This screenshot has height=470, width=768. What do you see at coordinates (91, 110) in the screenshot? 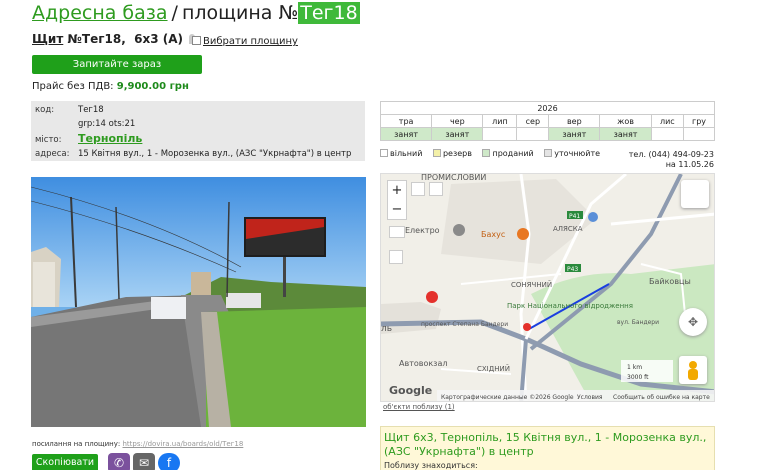
I see `info-code-value: Тег18` at bounding box center [91, 110].